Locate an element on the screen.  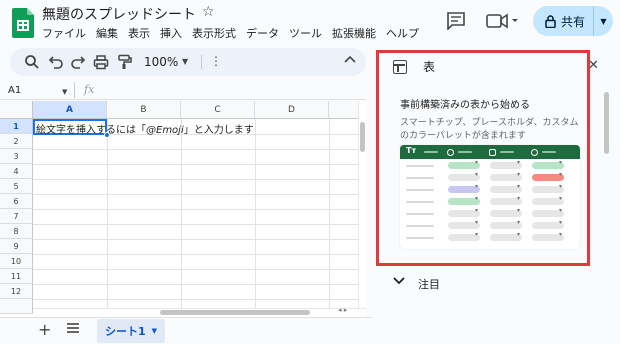
row-header-3: 3 is located at coordinates (16, 156).